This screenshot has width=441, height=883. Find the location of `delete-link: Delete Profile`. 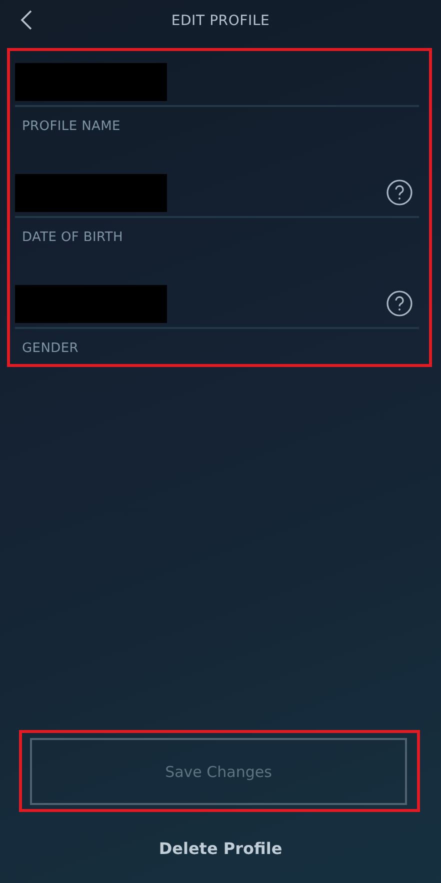

delete-link: Delete Profile is located at coordinates (220, 848).